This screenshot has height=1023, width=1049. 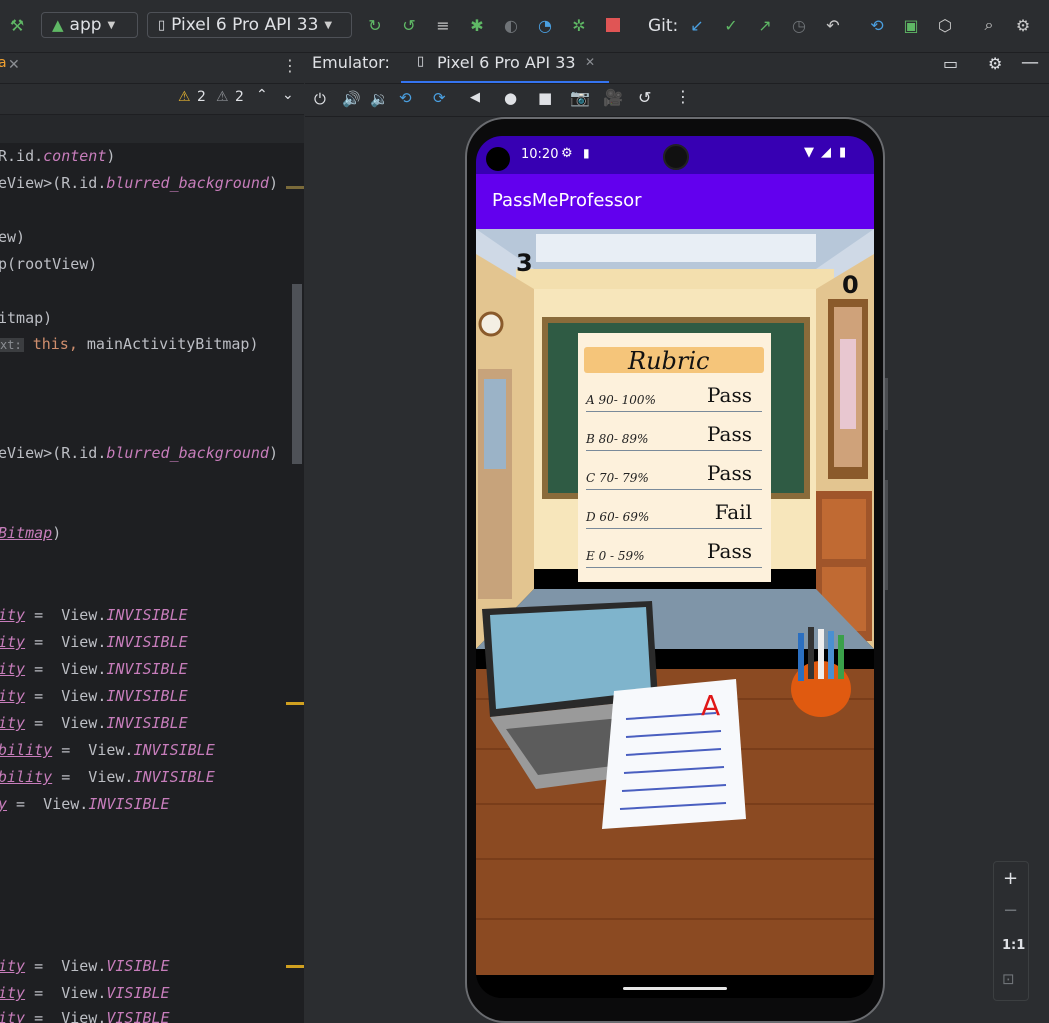 What do you see at coordinates (511, 25) in the screenshot?
I see `attach-debugger-icon: ◐` at bounding box center [511, 25].